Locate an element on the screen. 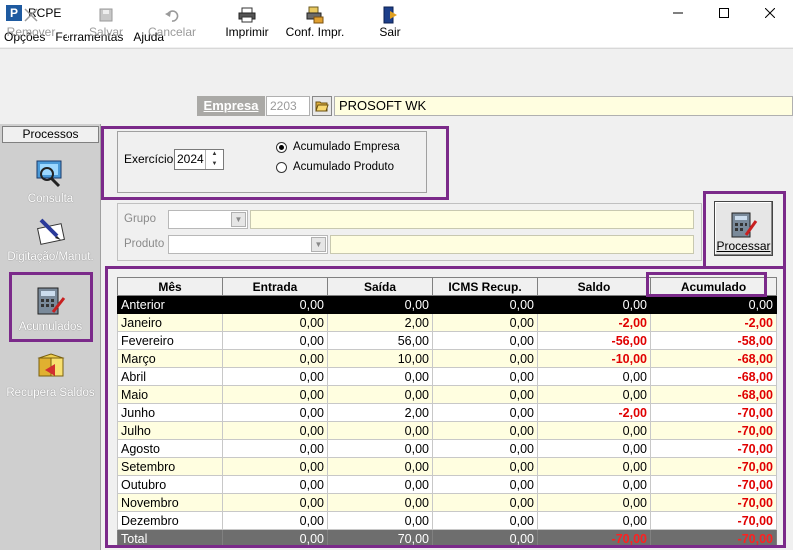 This screenshot has width=793, height=550. produto-combo: ▼ is located at coordinates (248, 244).